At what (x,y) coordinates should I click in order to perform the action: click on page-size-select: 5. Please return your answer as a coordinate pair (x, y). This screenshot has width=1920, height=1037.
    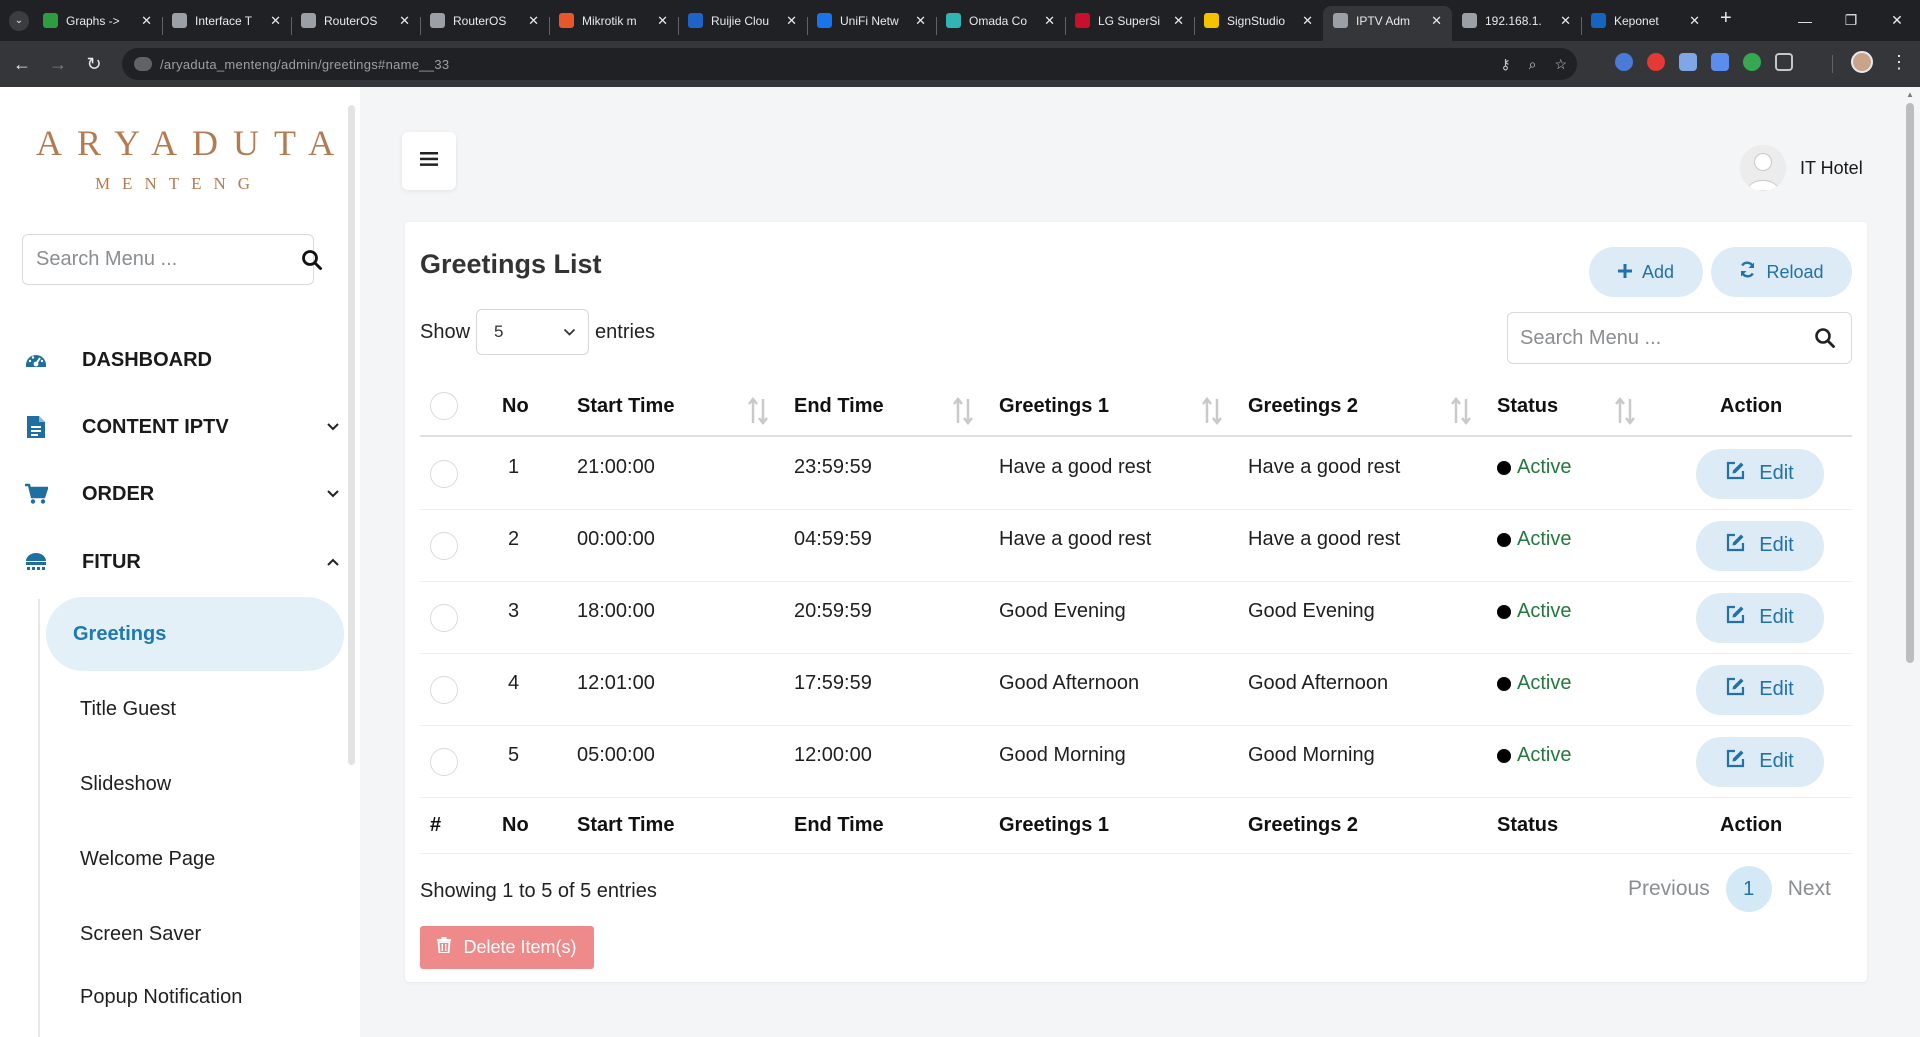
    Looking at the image, I should click on (533, 332).